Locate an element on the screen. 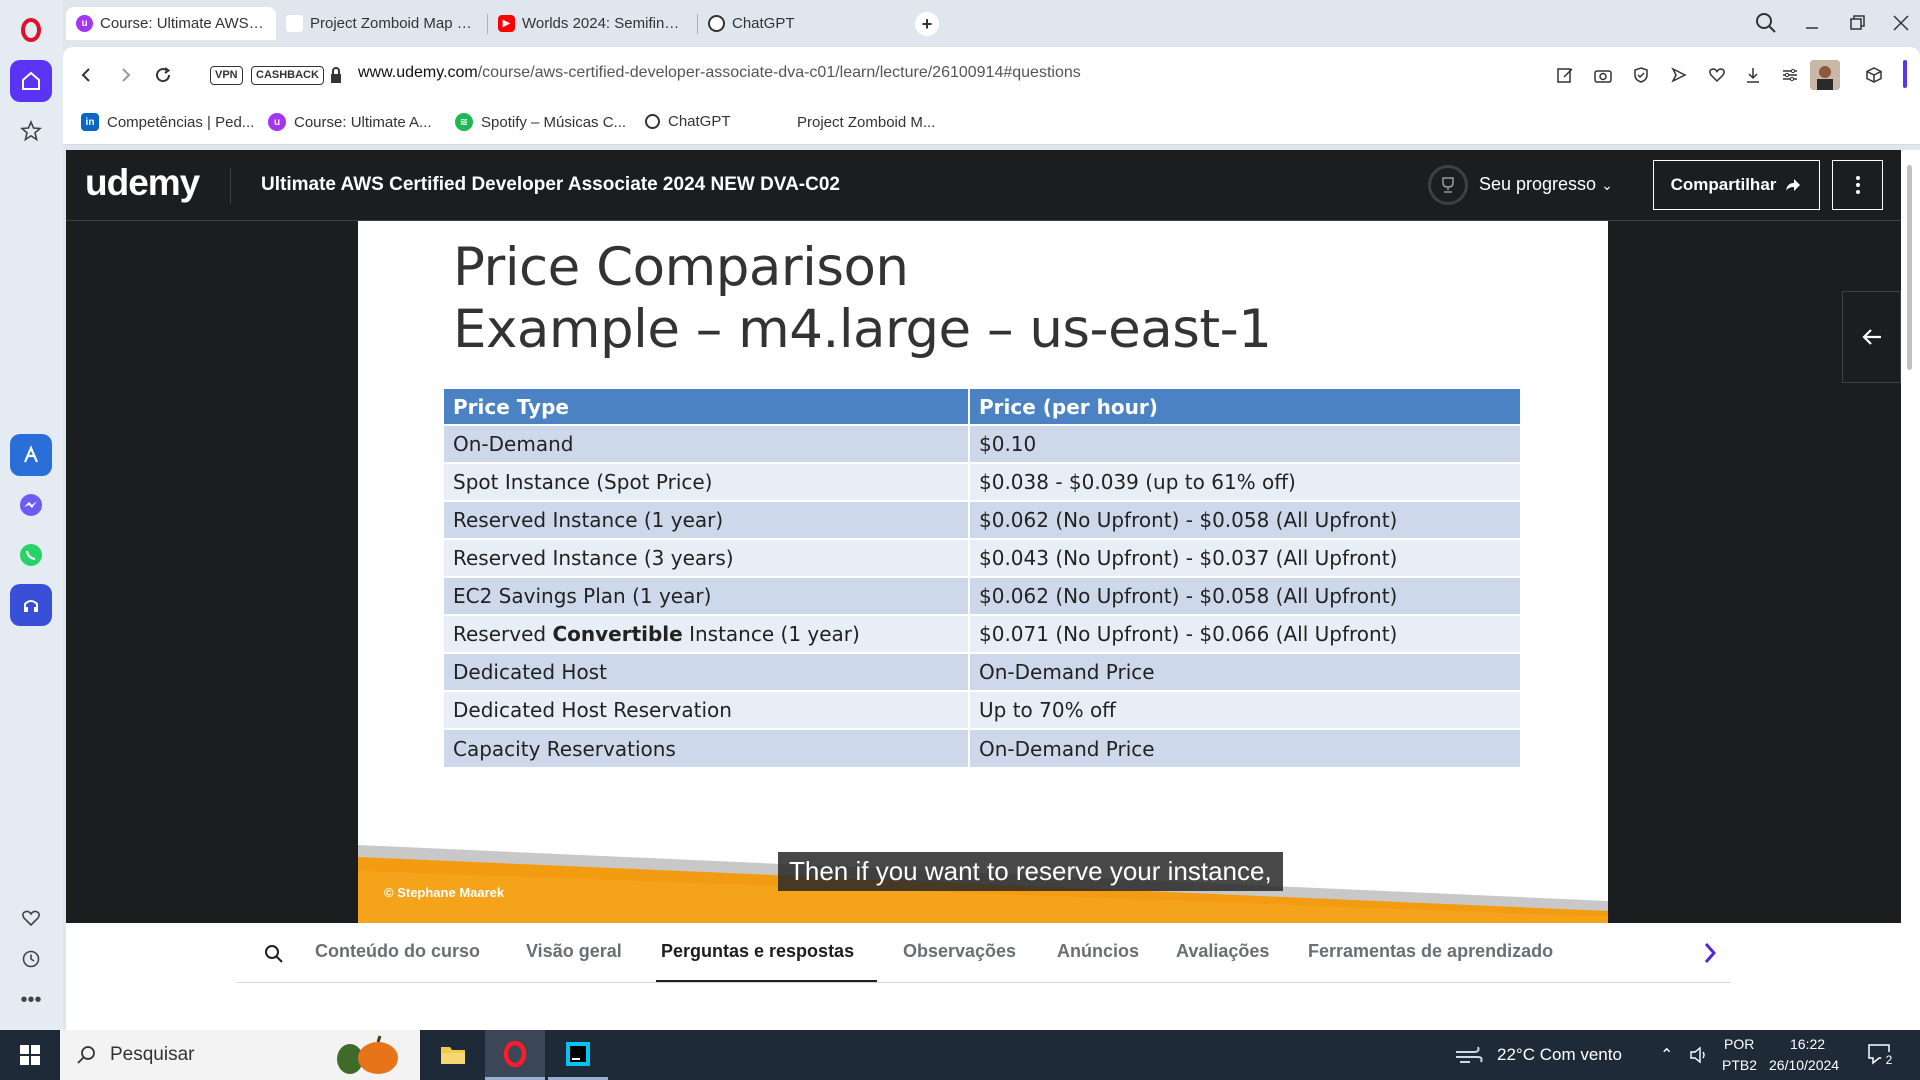 This screenshot has height=1080, width=1920. clock-time: 16:22 is located at coordinates (1807, 1044).